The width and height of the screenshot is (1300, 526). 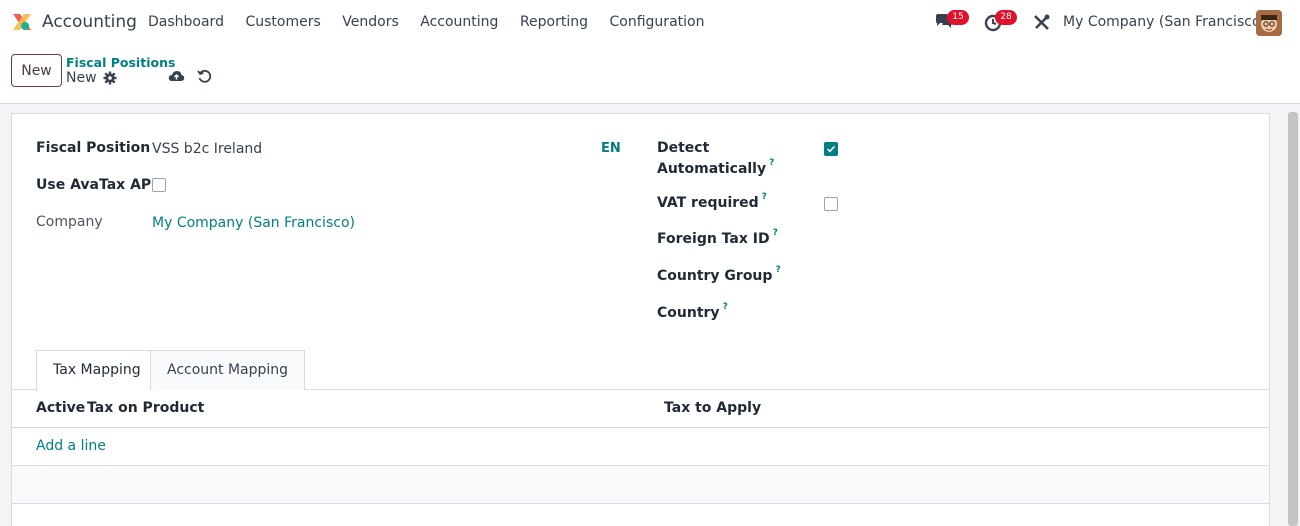 What do you see at coordinates (640, 485) in the screenshot?
I see `table-row` at bounding box center [640, 485].